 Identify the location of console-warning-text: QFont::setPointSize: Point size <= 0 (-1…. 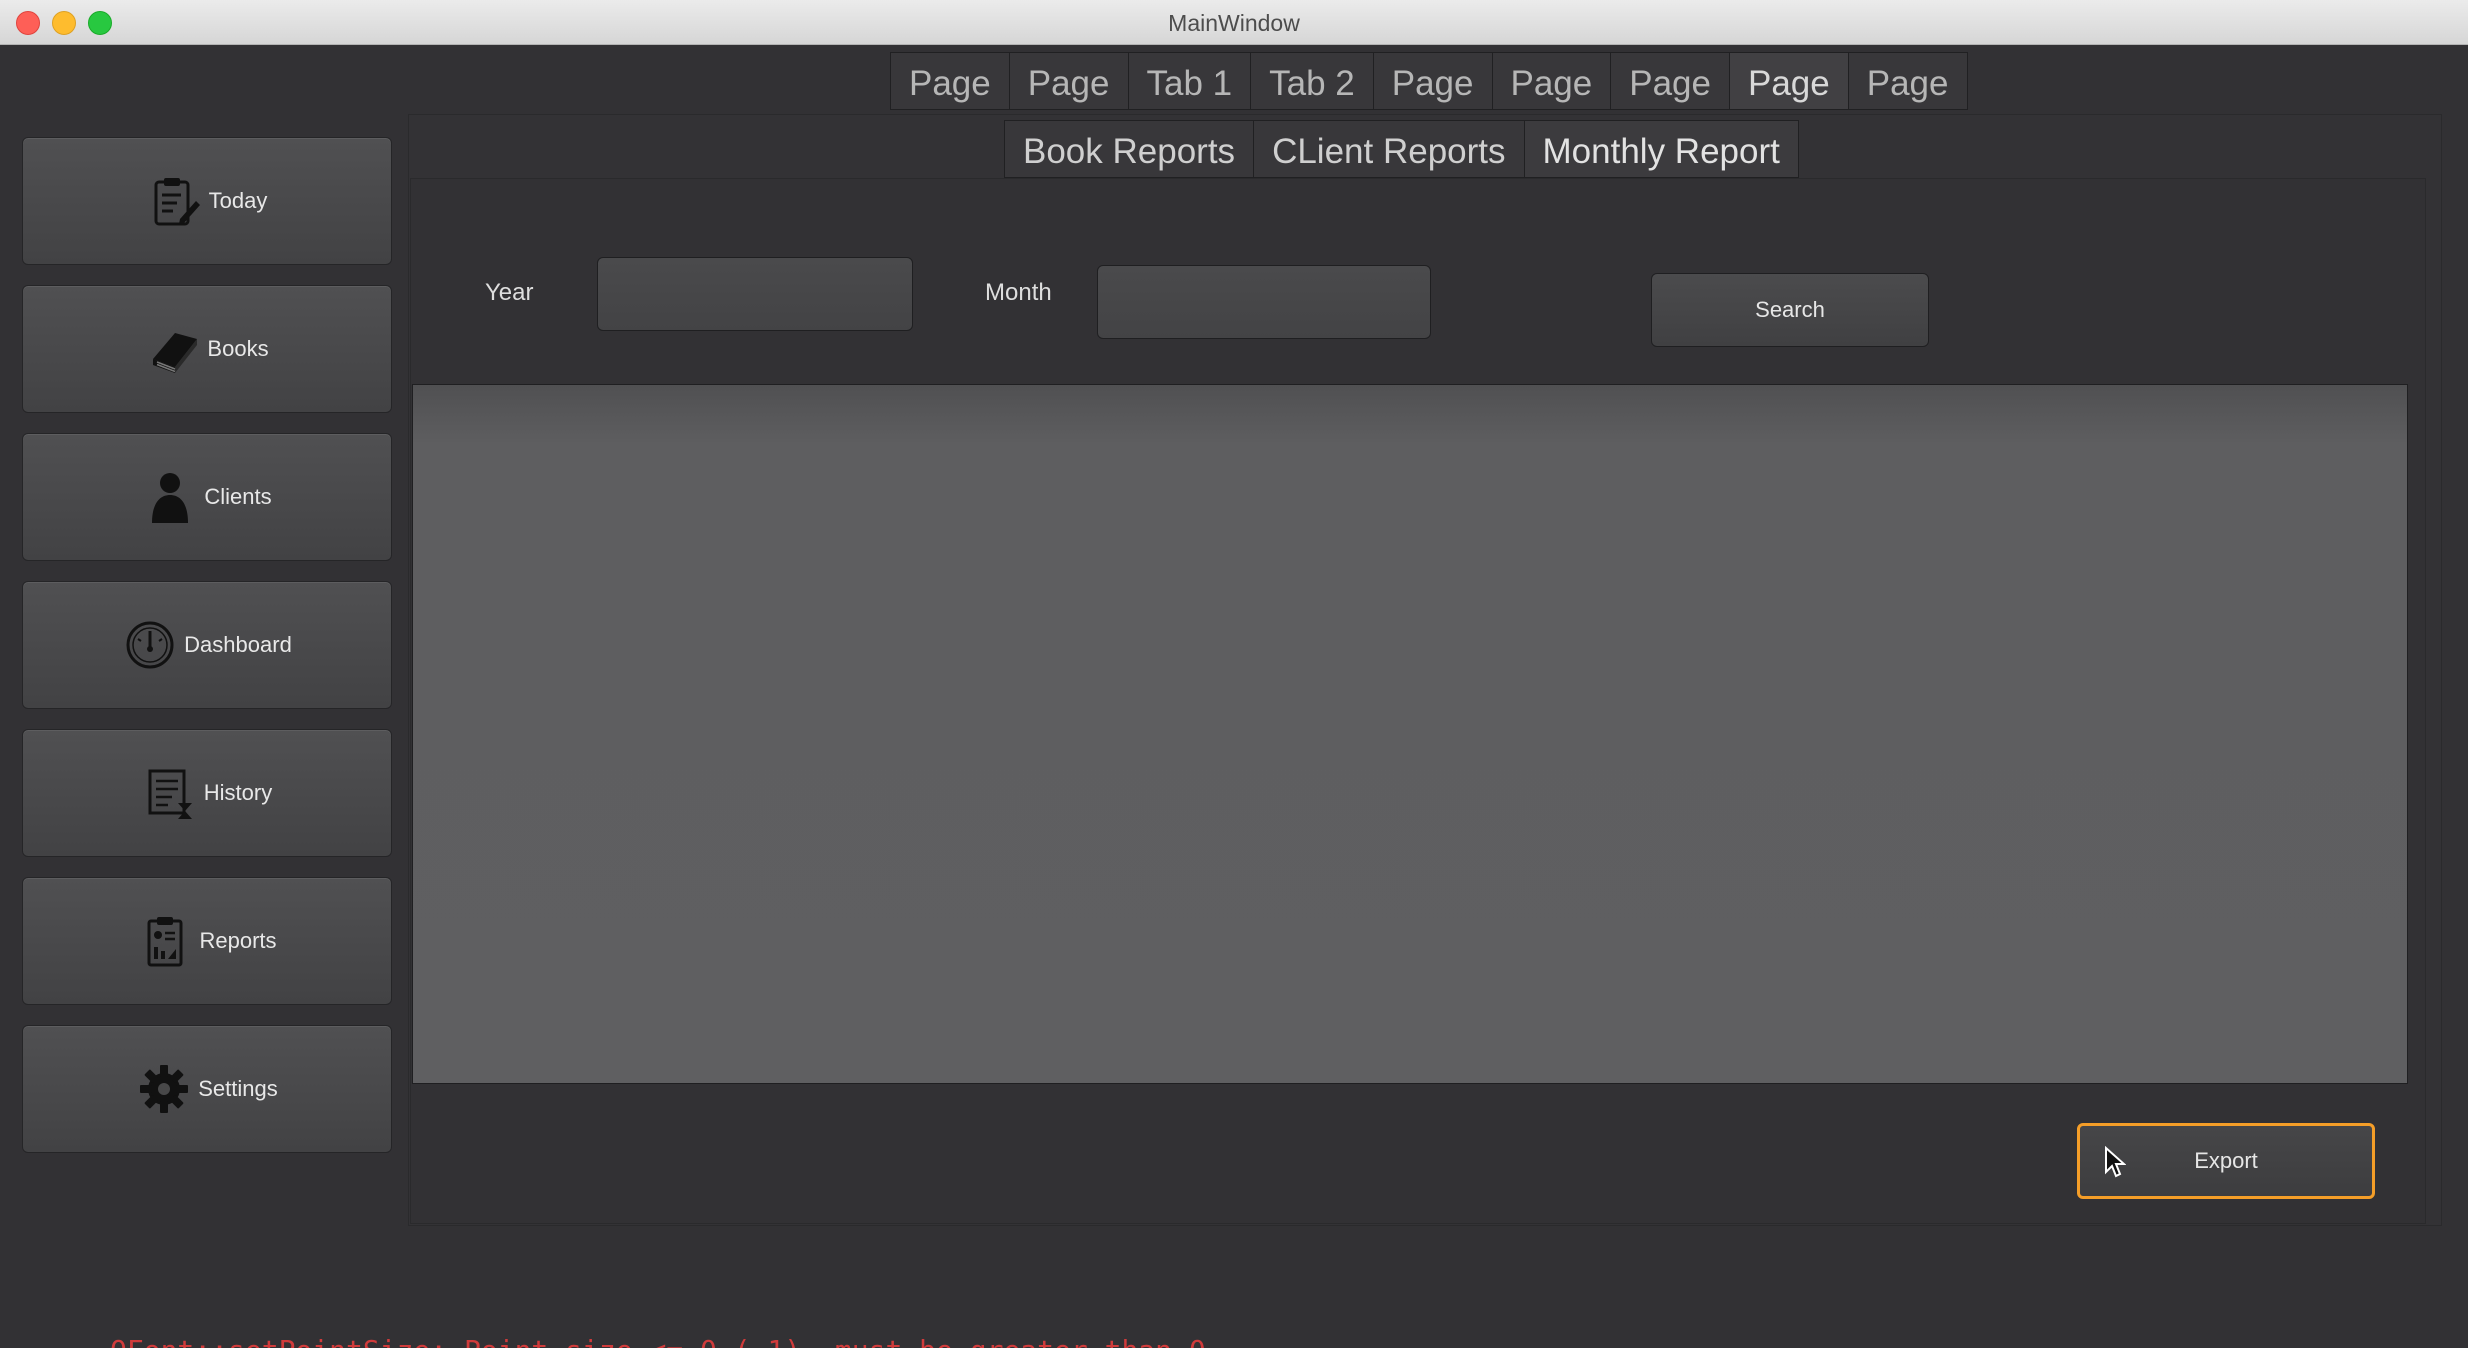
(658, 1341).